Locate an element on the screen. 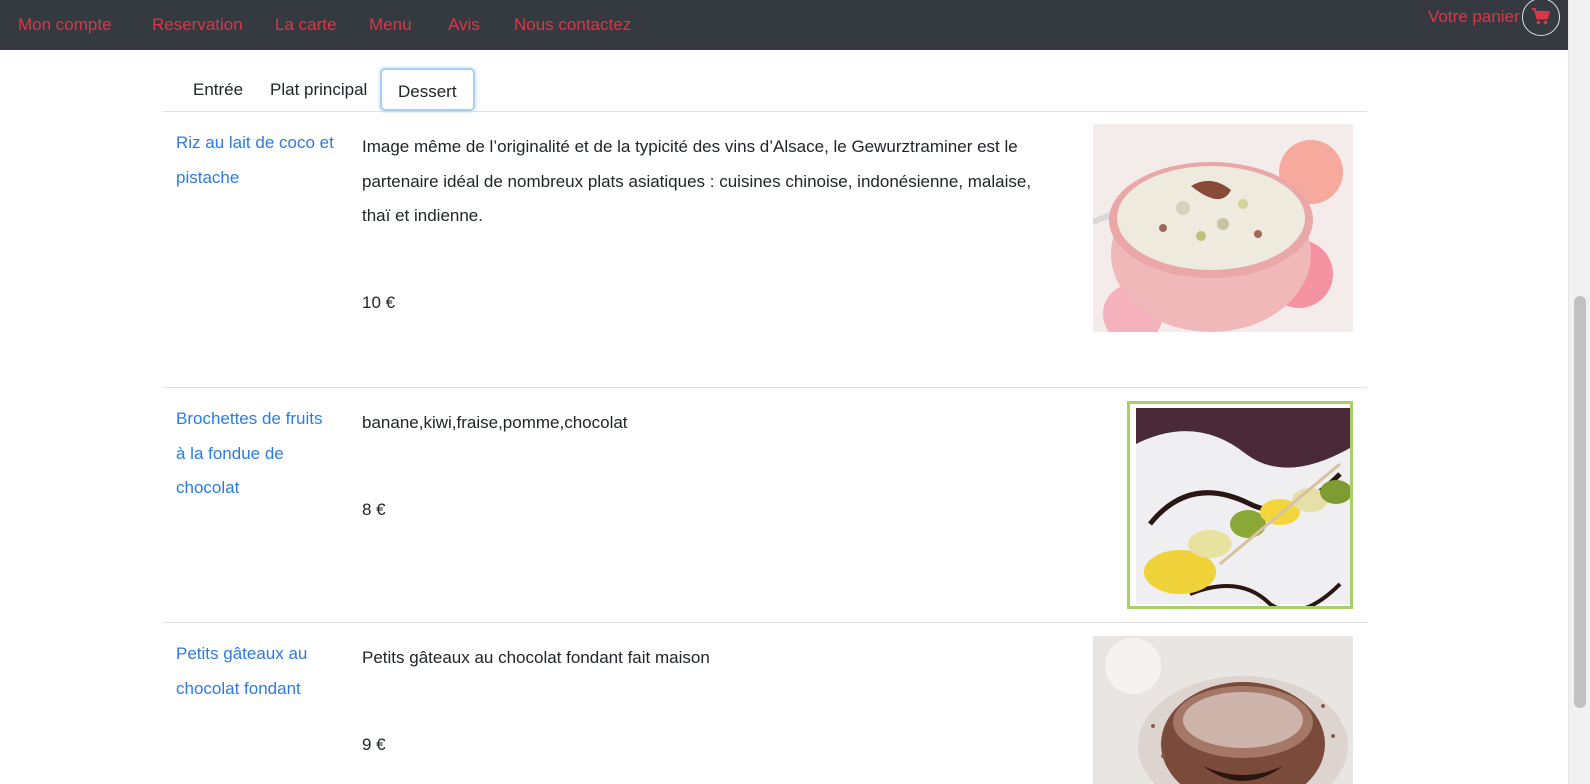 The image size is (1590, 784). dish-name: Petits gâteaux au chocolat fondant is located at coordinates (256, 671).